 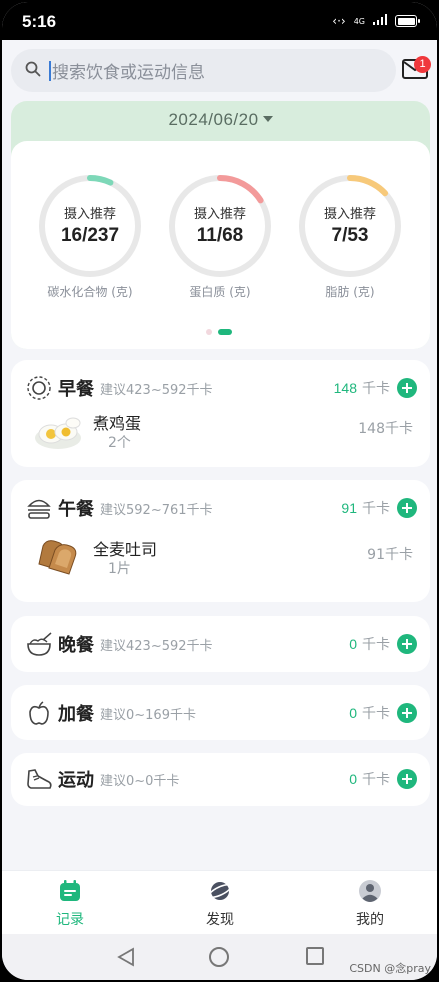 I want to click on burger-icon, so click(x=39, y=508).